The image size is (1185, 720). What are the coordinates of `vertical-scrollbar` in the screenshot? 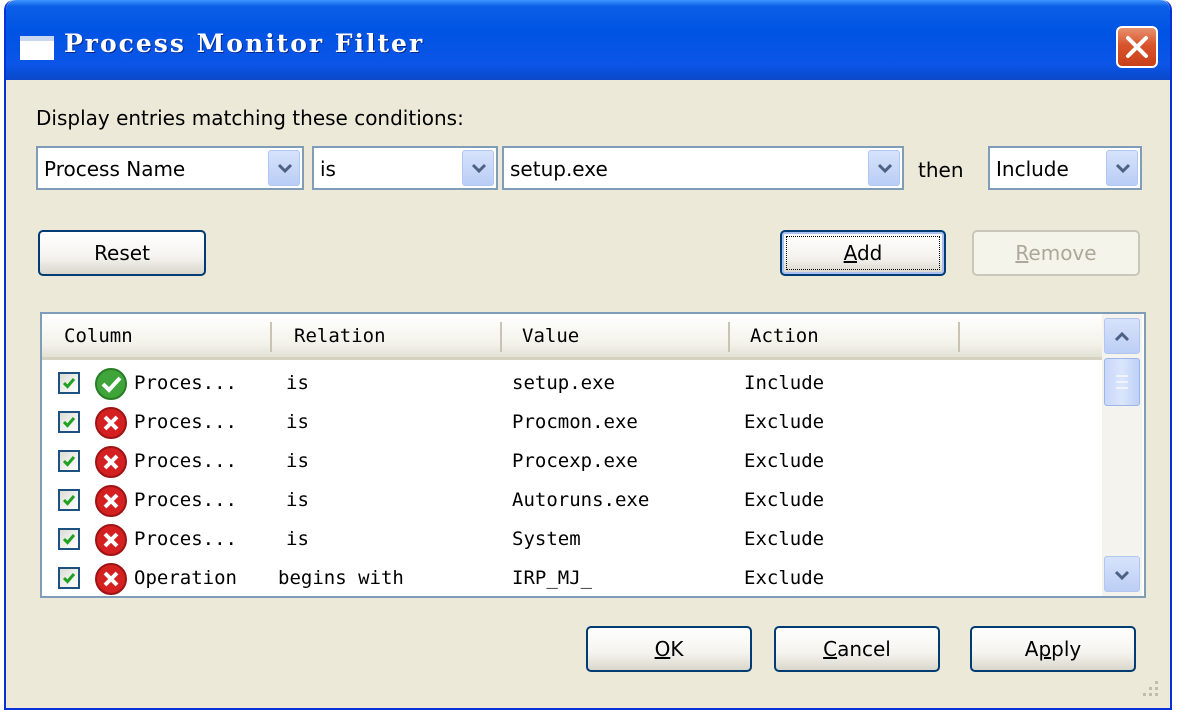 It's located at (1122, 455).